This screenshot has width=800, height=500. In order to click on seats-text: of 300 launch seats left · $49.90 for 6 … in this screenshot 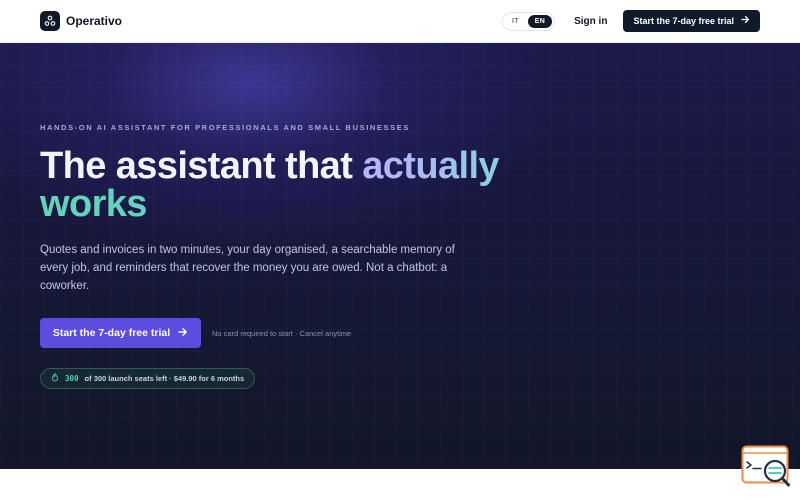, I will do `click(164, 378)`.